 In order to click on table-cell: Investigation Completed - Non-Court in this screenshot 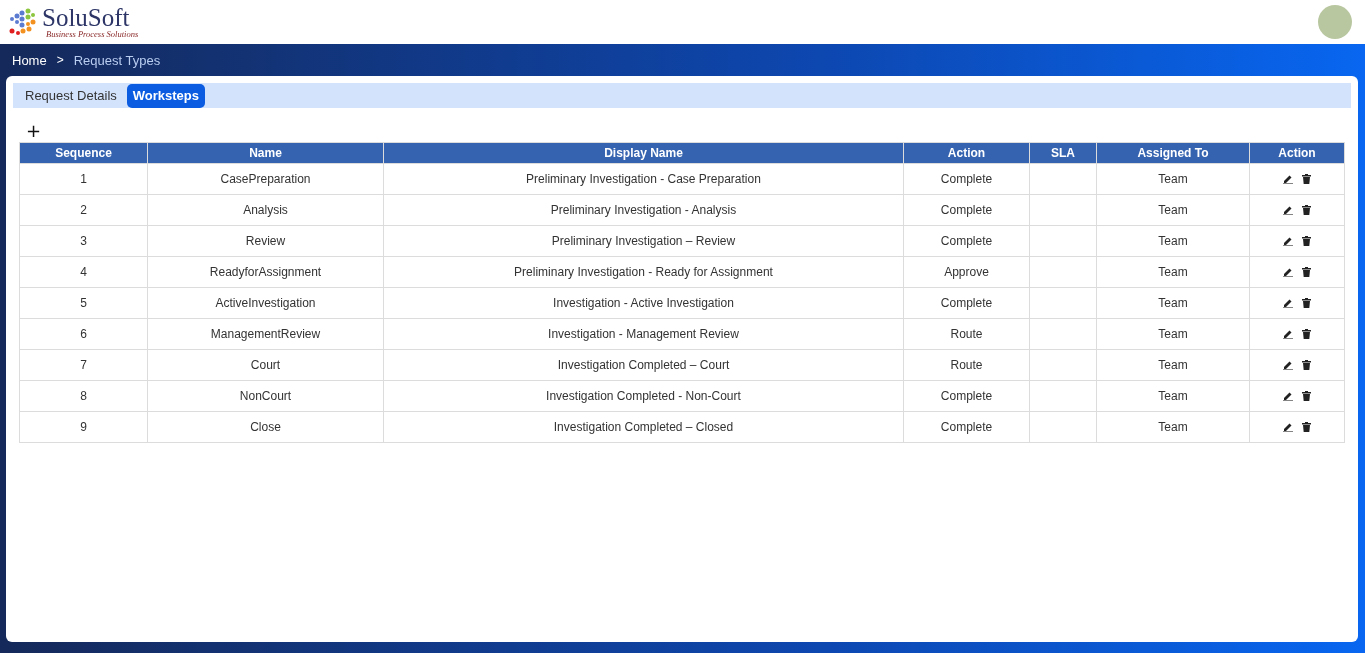, I will do `click(643, 396)`.